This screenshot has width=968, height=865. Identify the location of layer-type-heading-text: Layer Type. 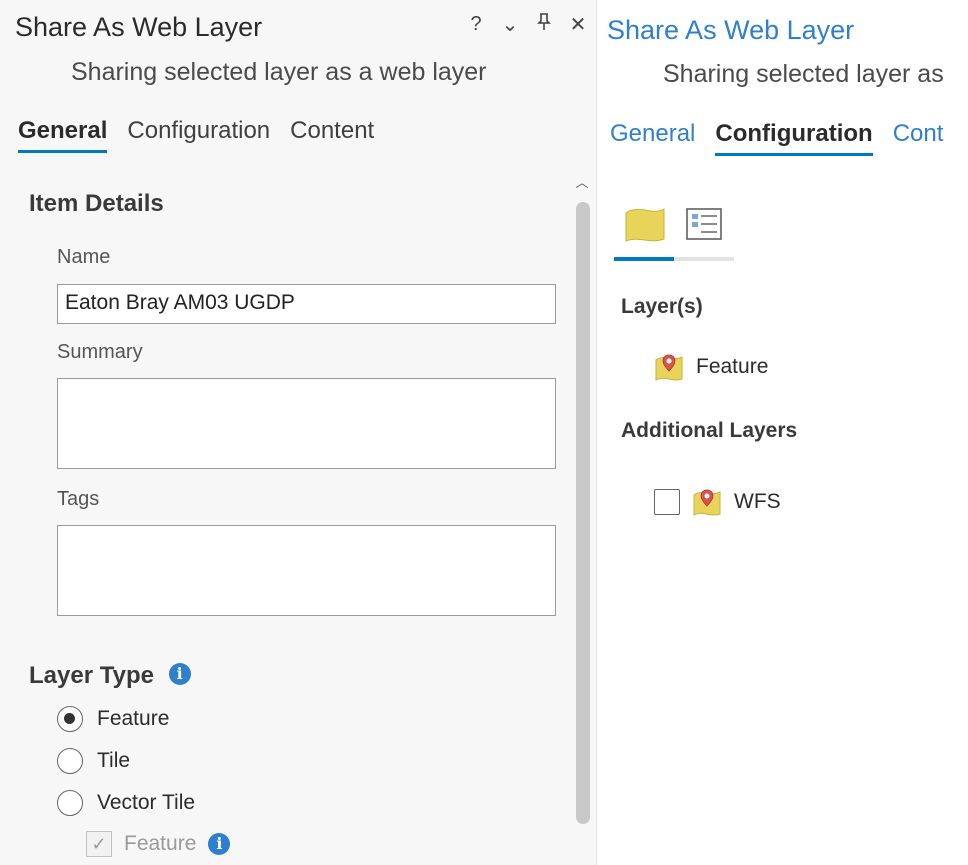
(91, 675).